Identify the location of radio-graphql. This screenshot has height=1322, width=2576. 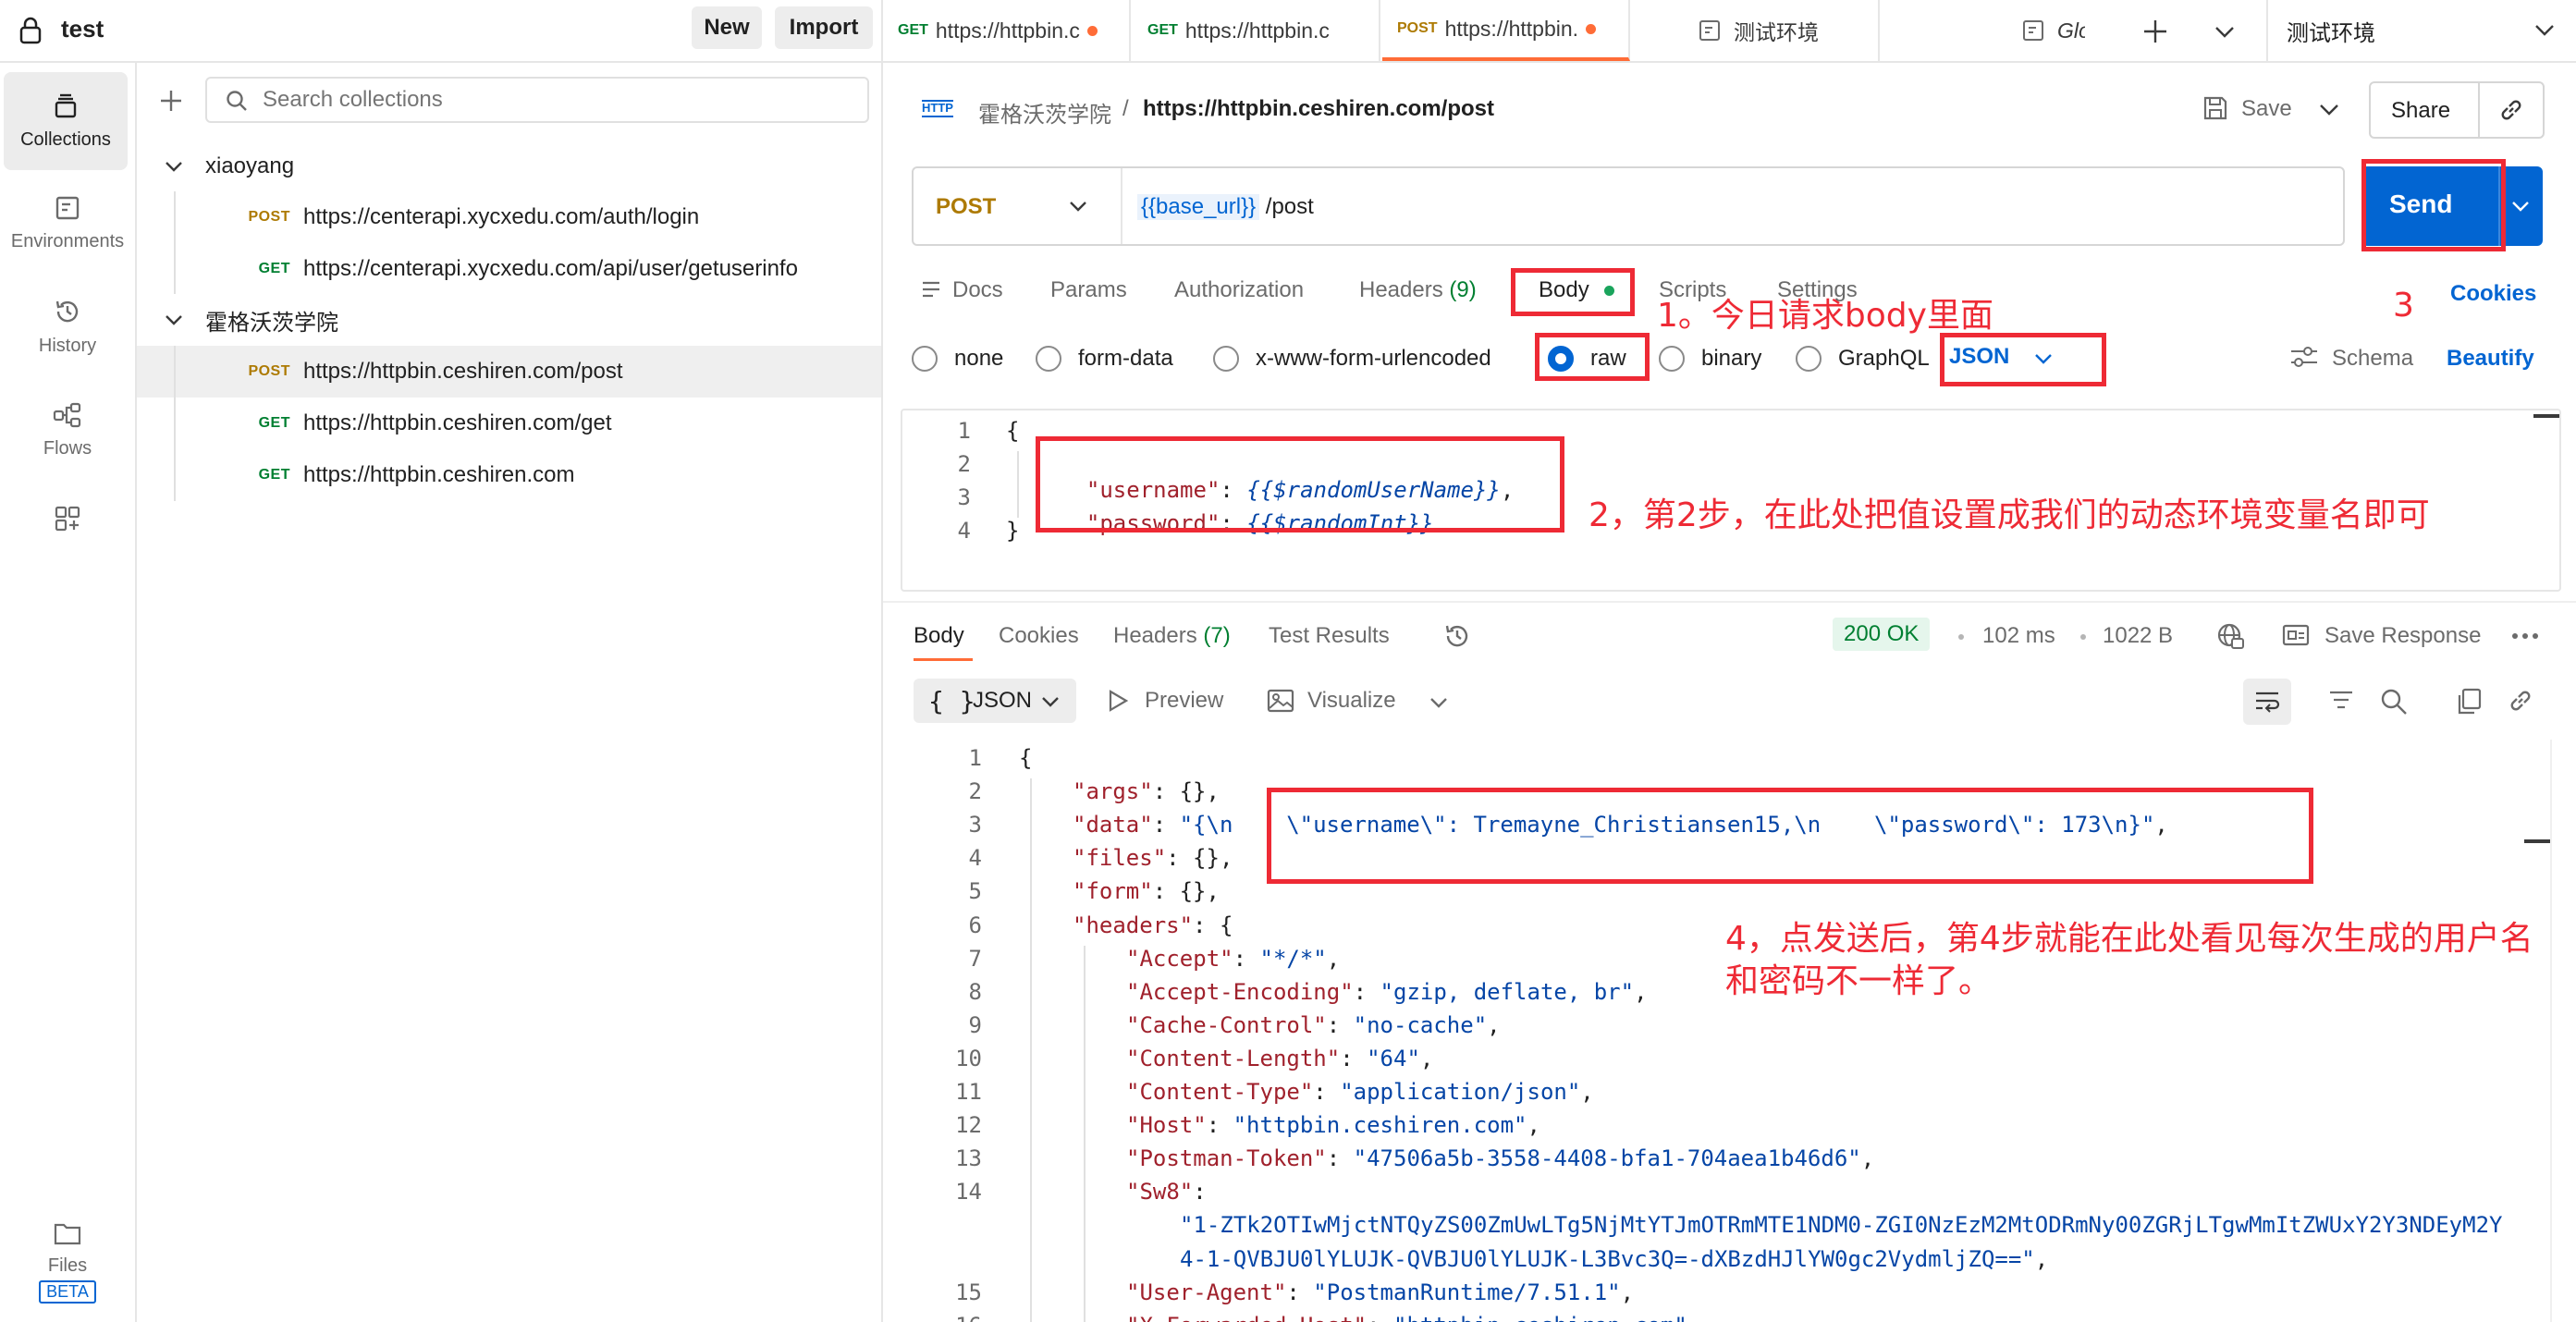
(1809, 359).